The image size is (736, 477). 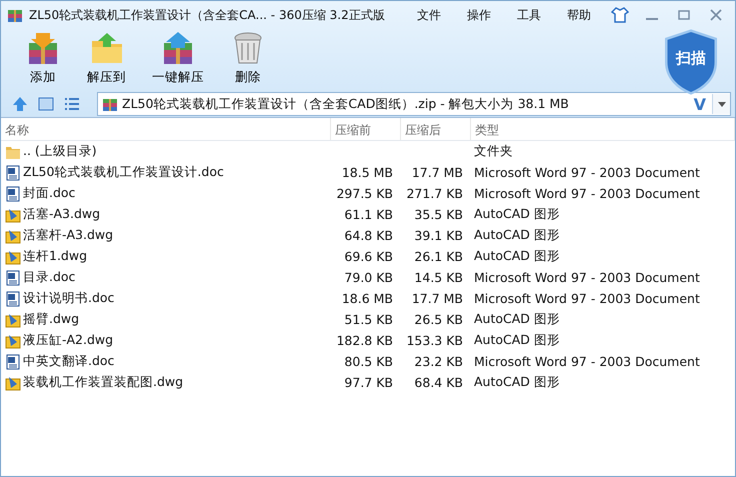 What do you see at coordinates (368, 361) in the screenshot?
I see `original-size: 80.5 KB` at bounding box center [368, 361].